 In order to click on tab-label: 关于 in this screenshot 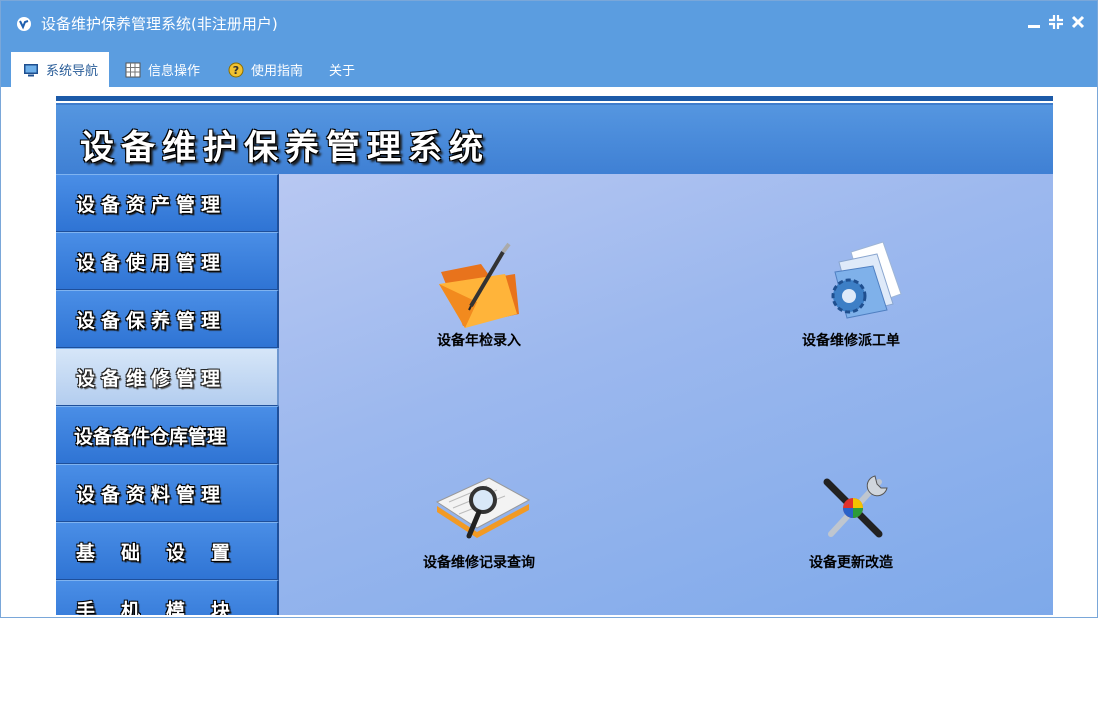, I will do `click(342, 71)`.